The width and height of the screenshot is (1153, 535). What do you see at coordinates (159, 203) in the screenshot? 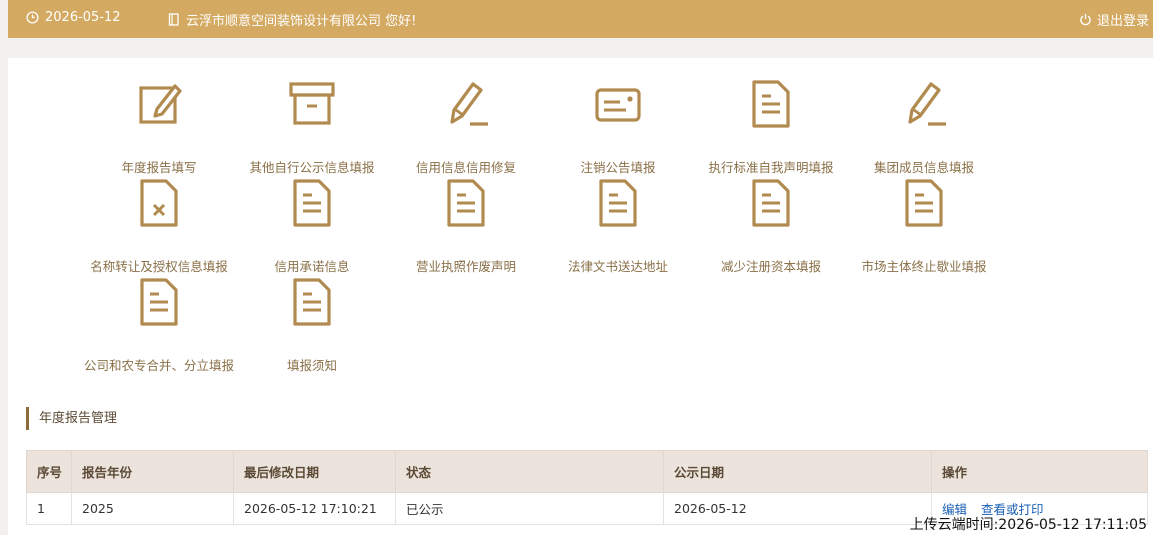
I see `document-x-icon` at bounding box center [159, 203].